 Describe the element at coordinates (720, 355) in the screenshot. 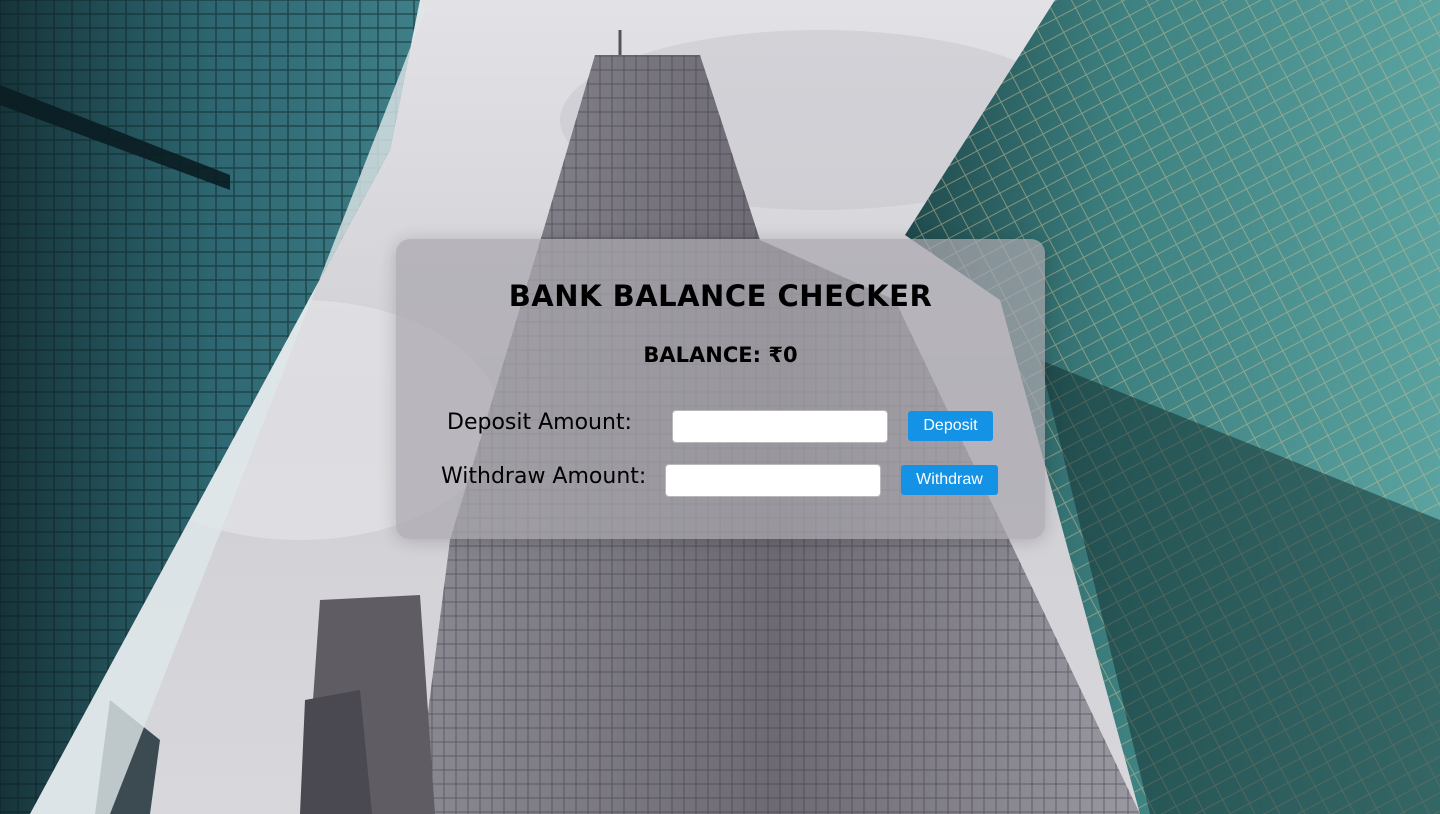

I see `balance-display: BALANCE: ₹0` at that location.